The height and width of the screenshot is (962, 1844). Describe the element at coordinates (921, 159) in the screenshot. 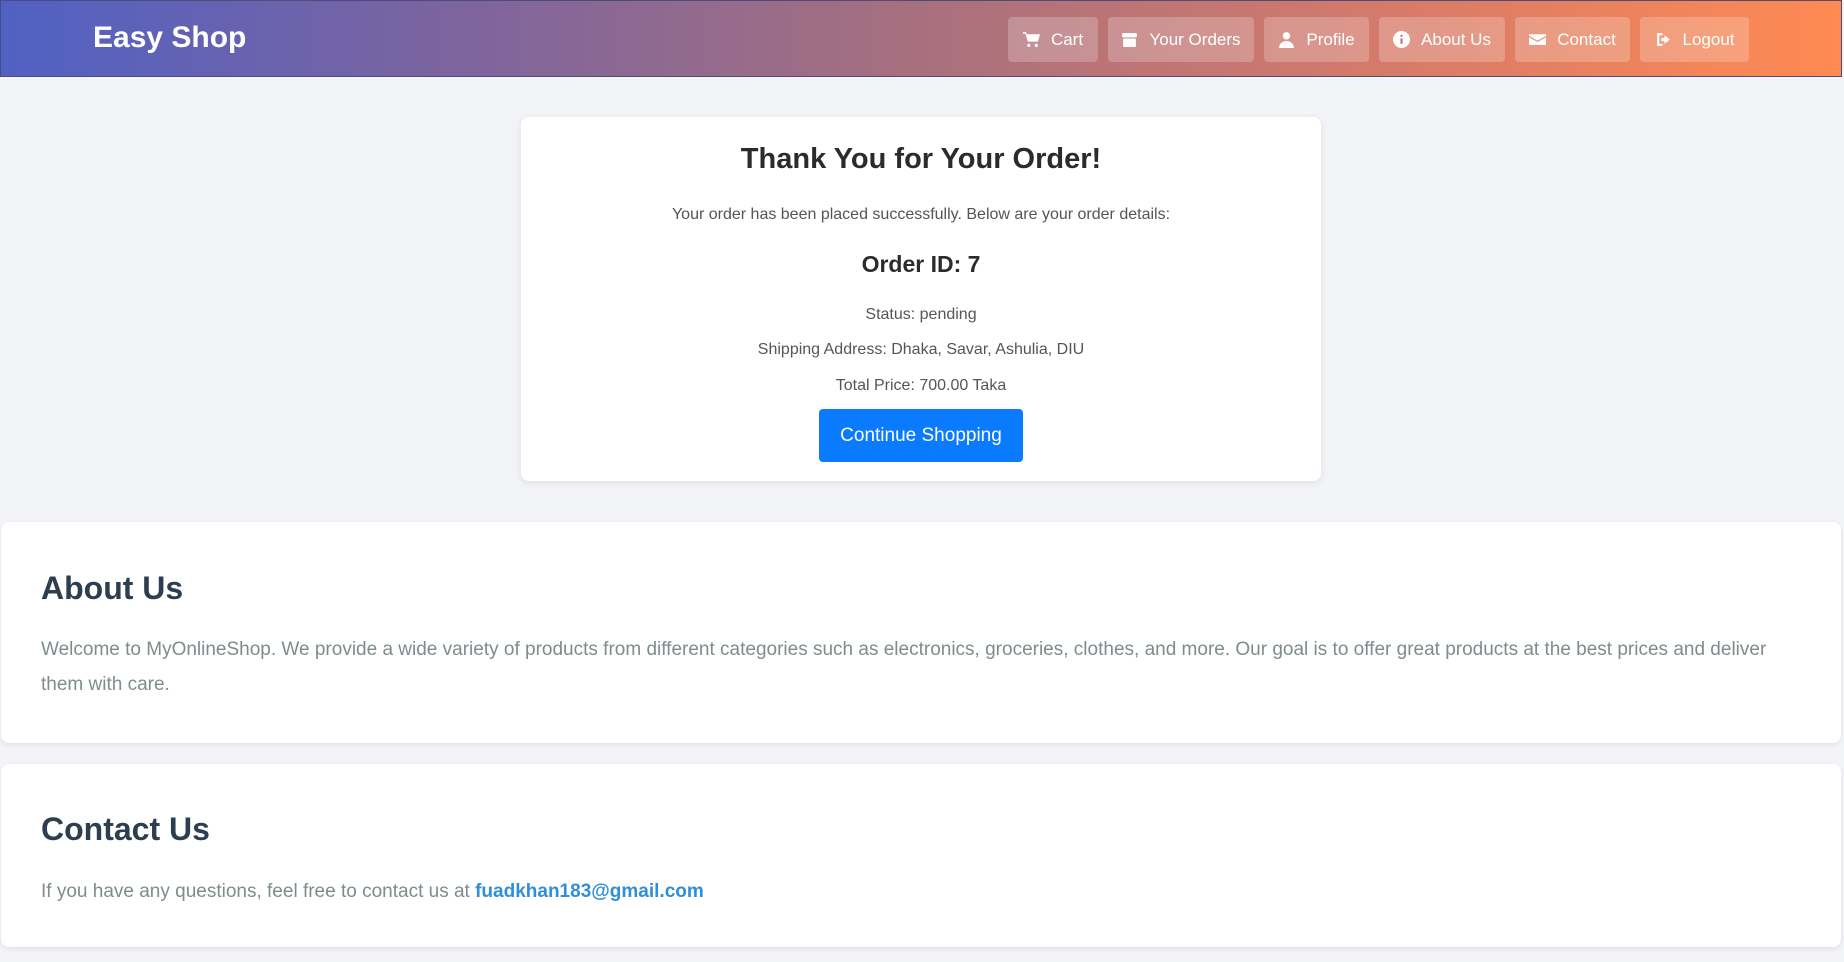

I see `order-title: Thank You for Your Order!` at that location.